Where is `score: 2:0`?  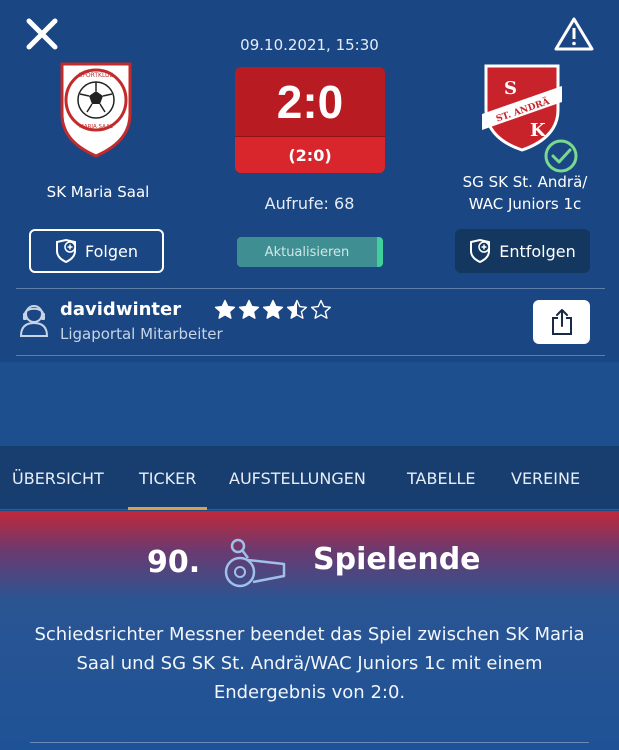
score: 2:0 is located at coordinates (310, 102).